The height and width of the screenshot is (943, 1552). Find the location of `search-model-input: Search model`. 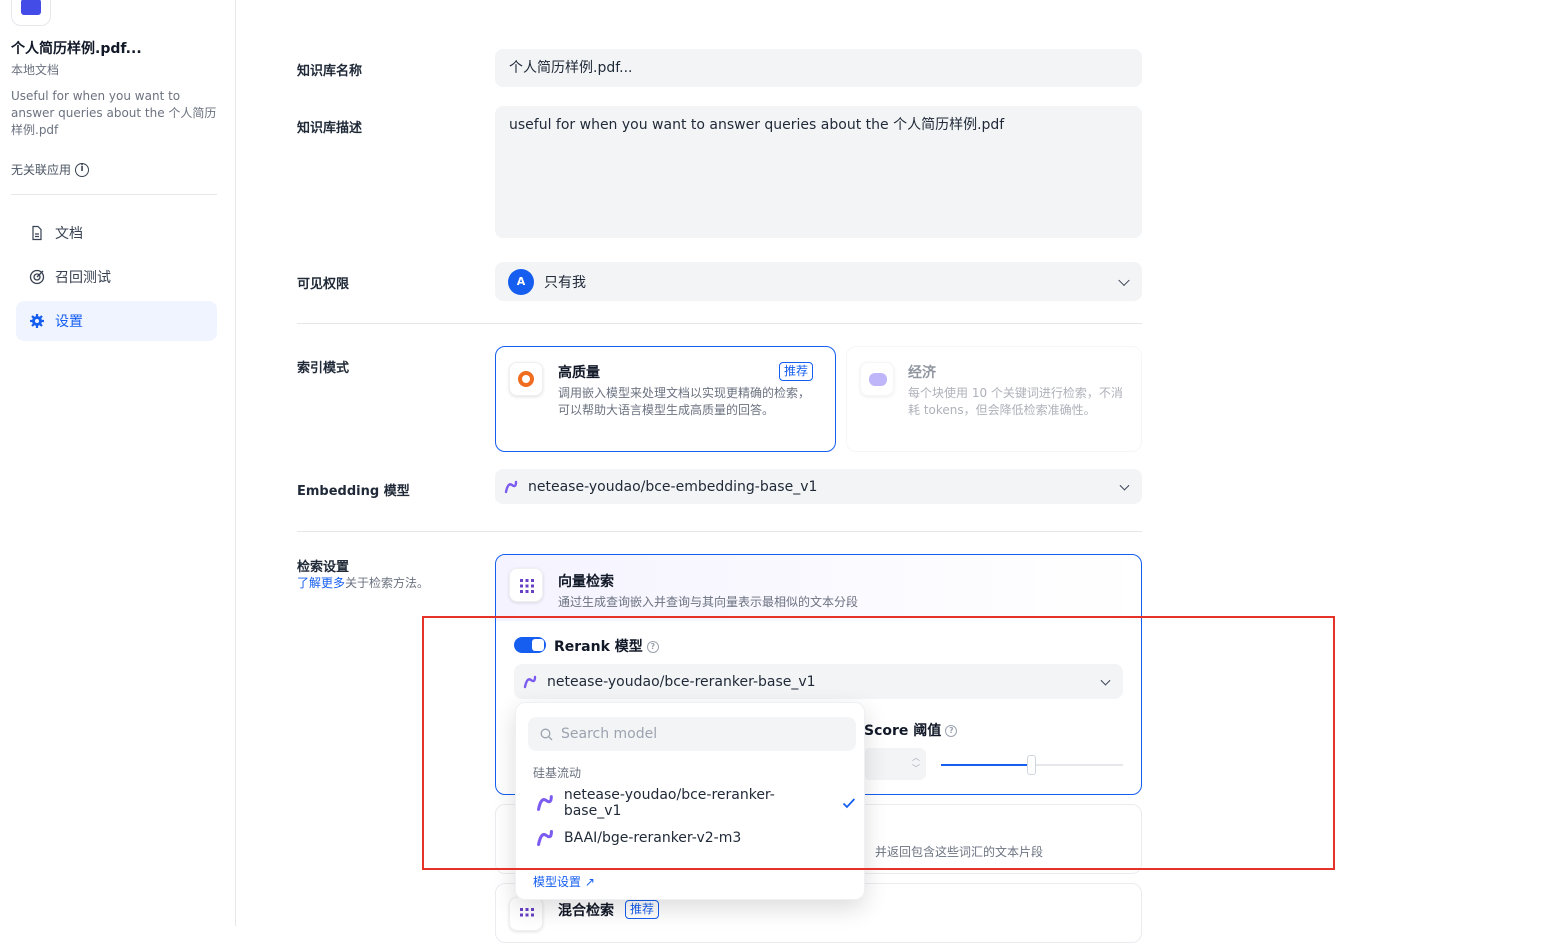

search-model-input: Search model is located at coordinates (692, 734).